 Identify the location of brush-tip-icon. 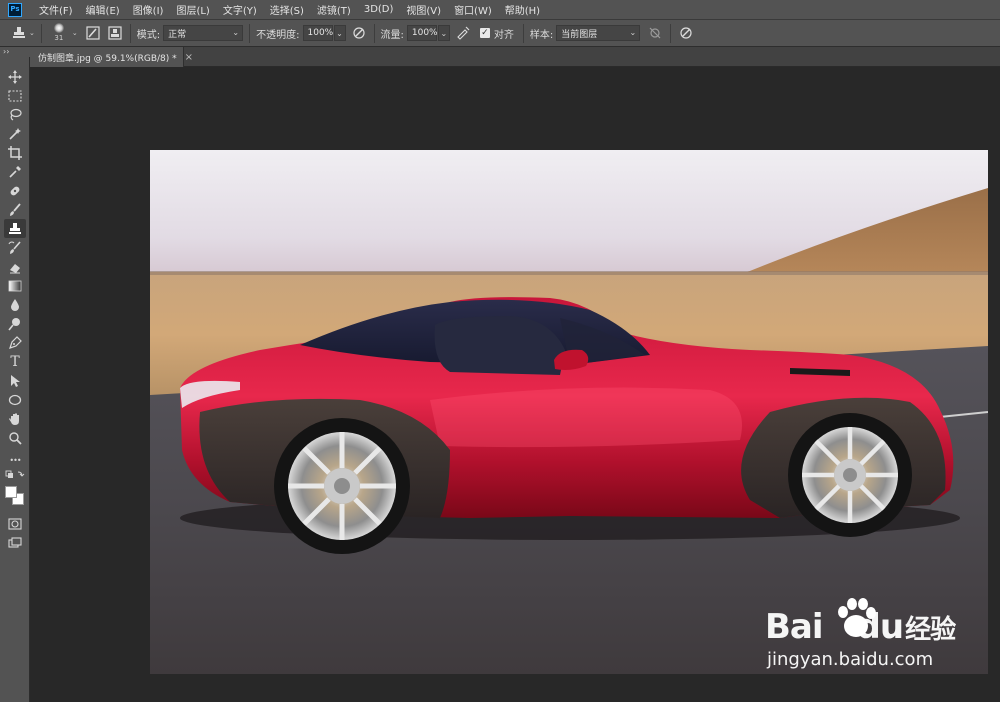
(58, 28).